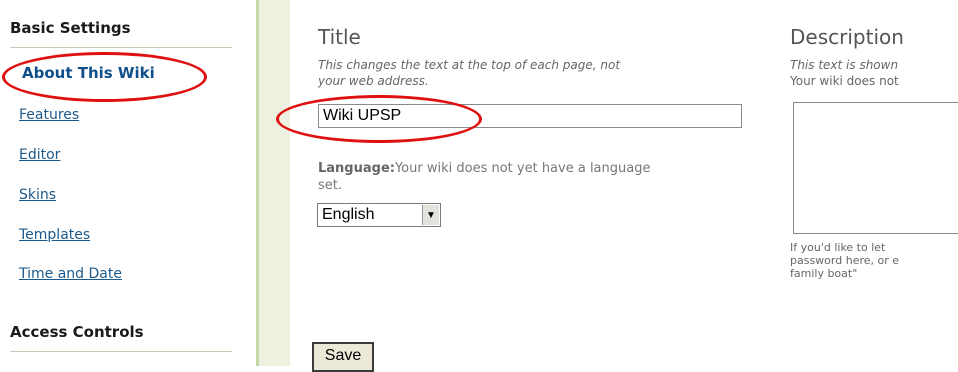 The width and height of the screenshot is (958, 372). I want to click on language-label-line-2: set., so click(330, 185).